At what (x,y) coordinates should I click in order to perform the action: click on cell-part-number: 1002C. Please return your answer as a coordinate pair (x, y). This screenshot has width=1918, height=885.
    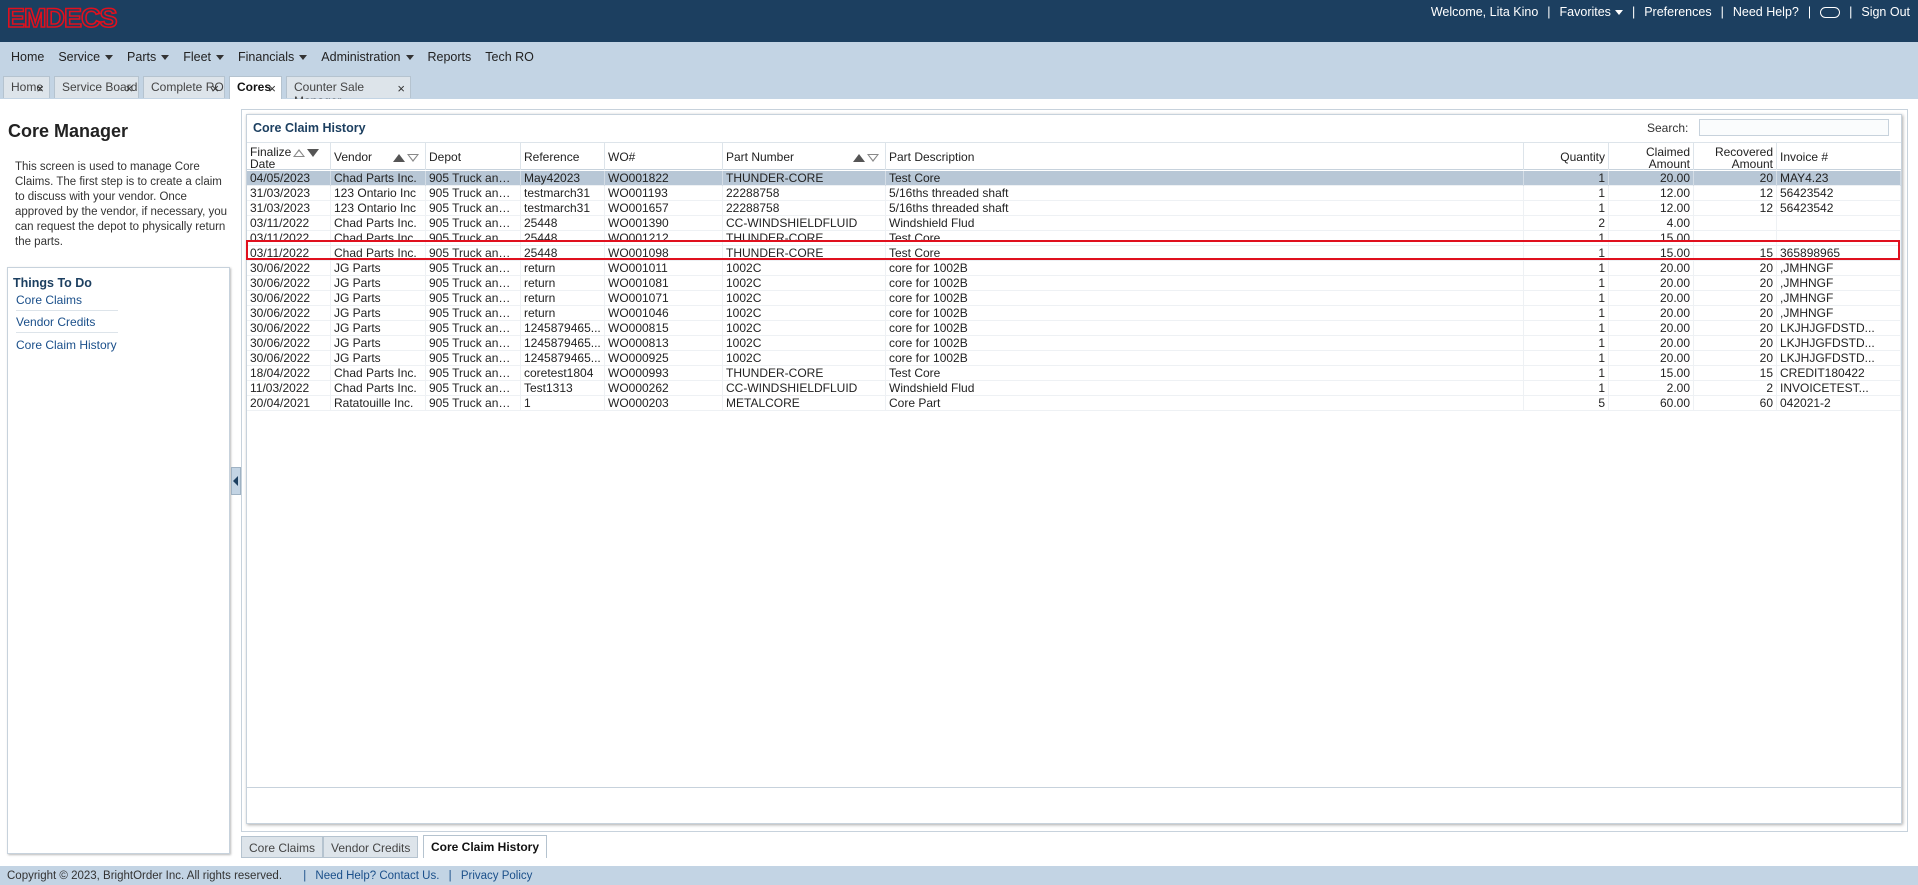
    Looking at the image, I should click on (804, 358).